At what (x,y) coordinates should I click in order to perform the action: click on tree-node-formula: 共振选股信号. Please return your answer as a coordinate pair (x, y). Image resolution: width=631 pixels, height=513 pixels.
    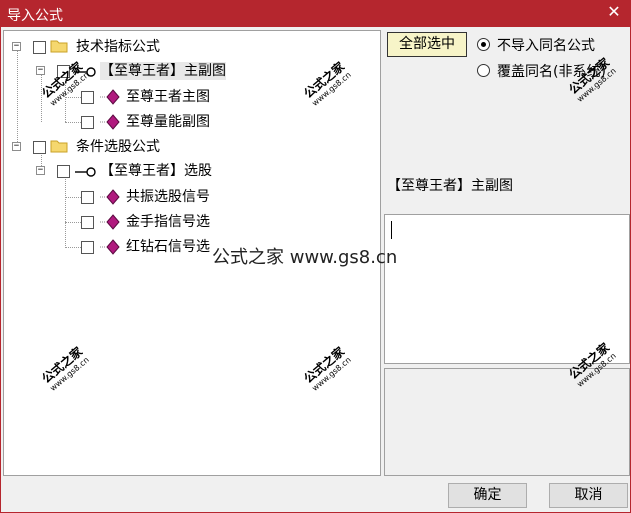
    Looking at the image, I should click on (189, 197).